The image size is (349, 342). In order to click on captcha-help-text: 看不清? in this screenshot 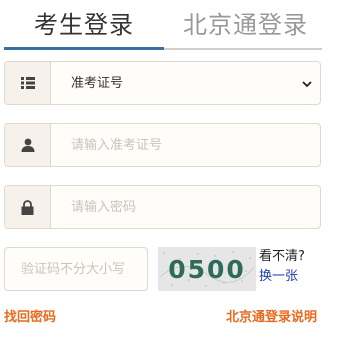, I will do `click(282, 256)`.